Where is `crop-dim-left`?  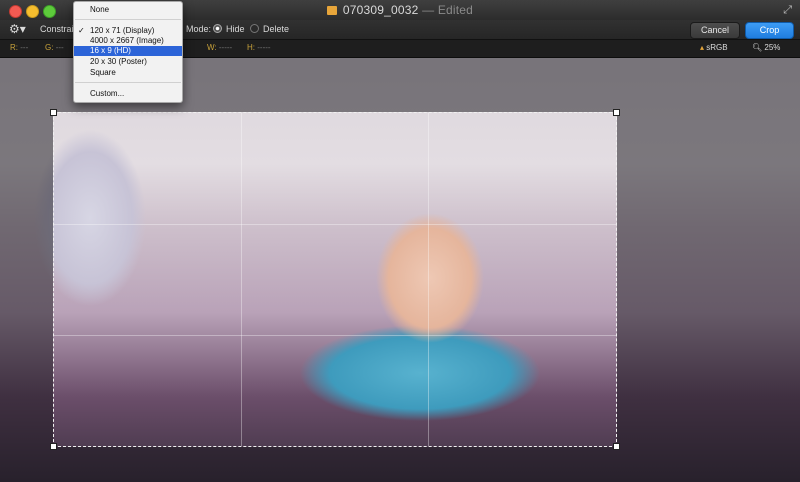 crop-dim-left is located at coordinates (26, 279).